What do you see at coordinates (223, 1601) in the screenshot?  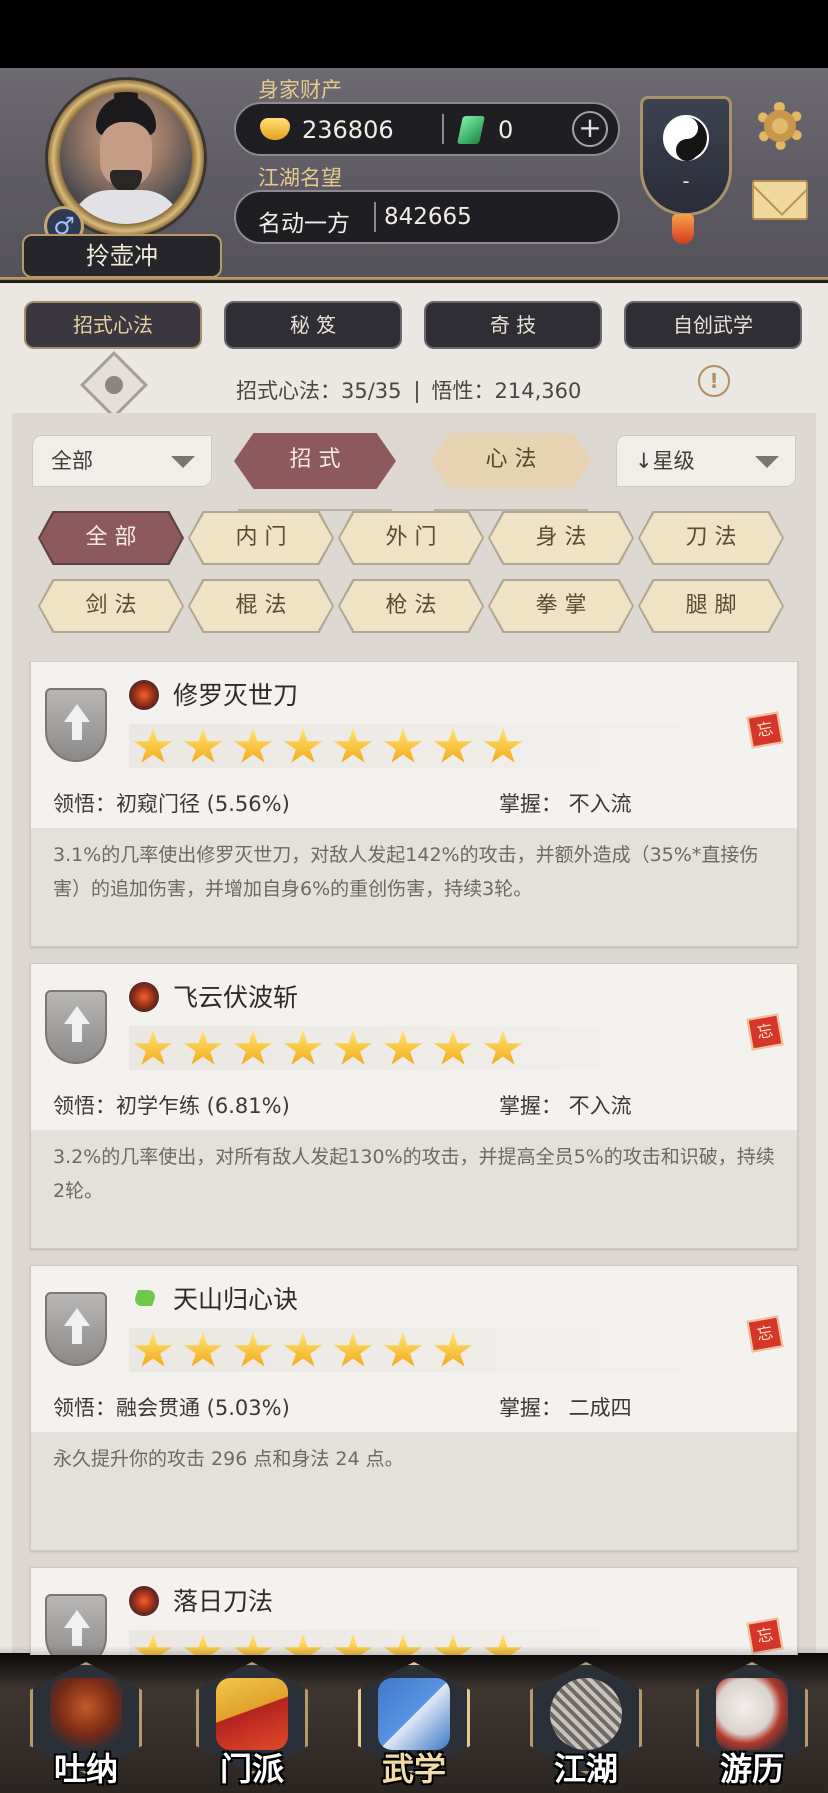 I see `skill-name: 落日刀法` at bounding box center [223, 1601].